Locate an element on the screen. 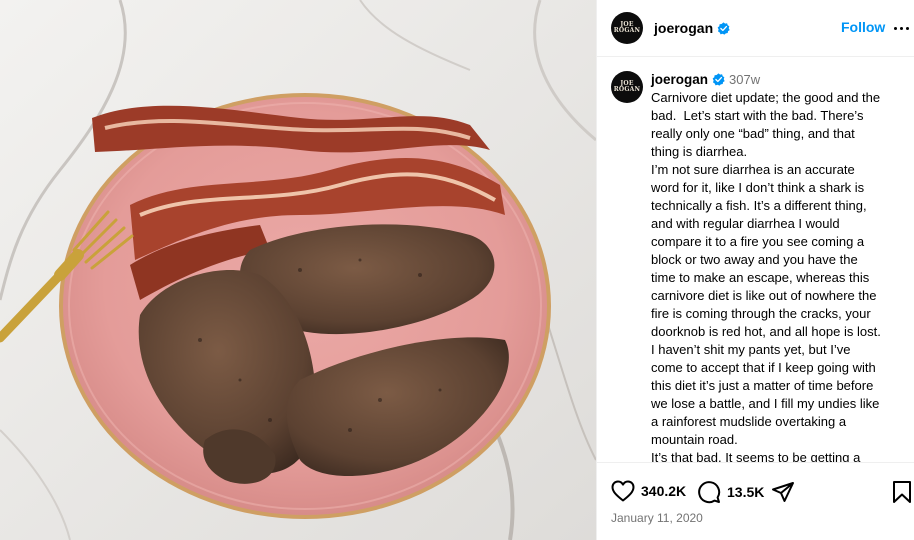  bookmark-icon is located at coordinates (902, 492).